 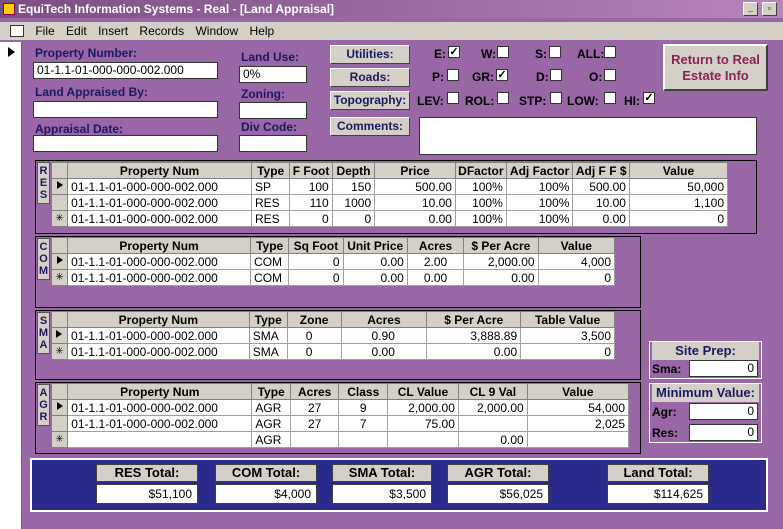 I want to click on comments-field, so click(x=588, y=136).